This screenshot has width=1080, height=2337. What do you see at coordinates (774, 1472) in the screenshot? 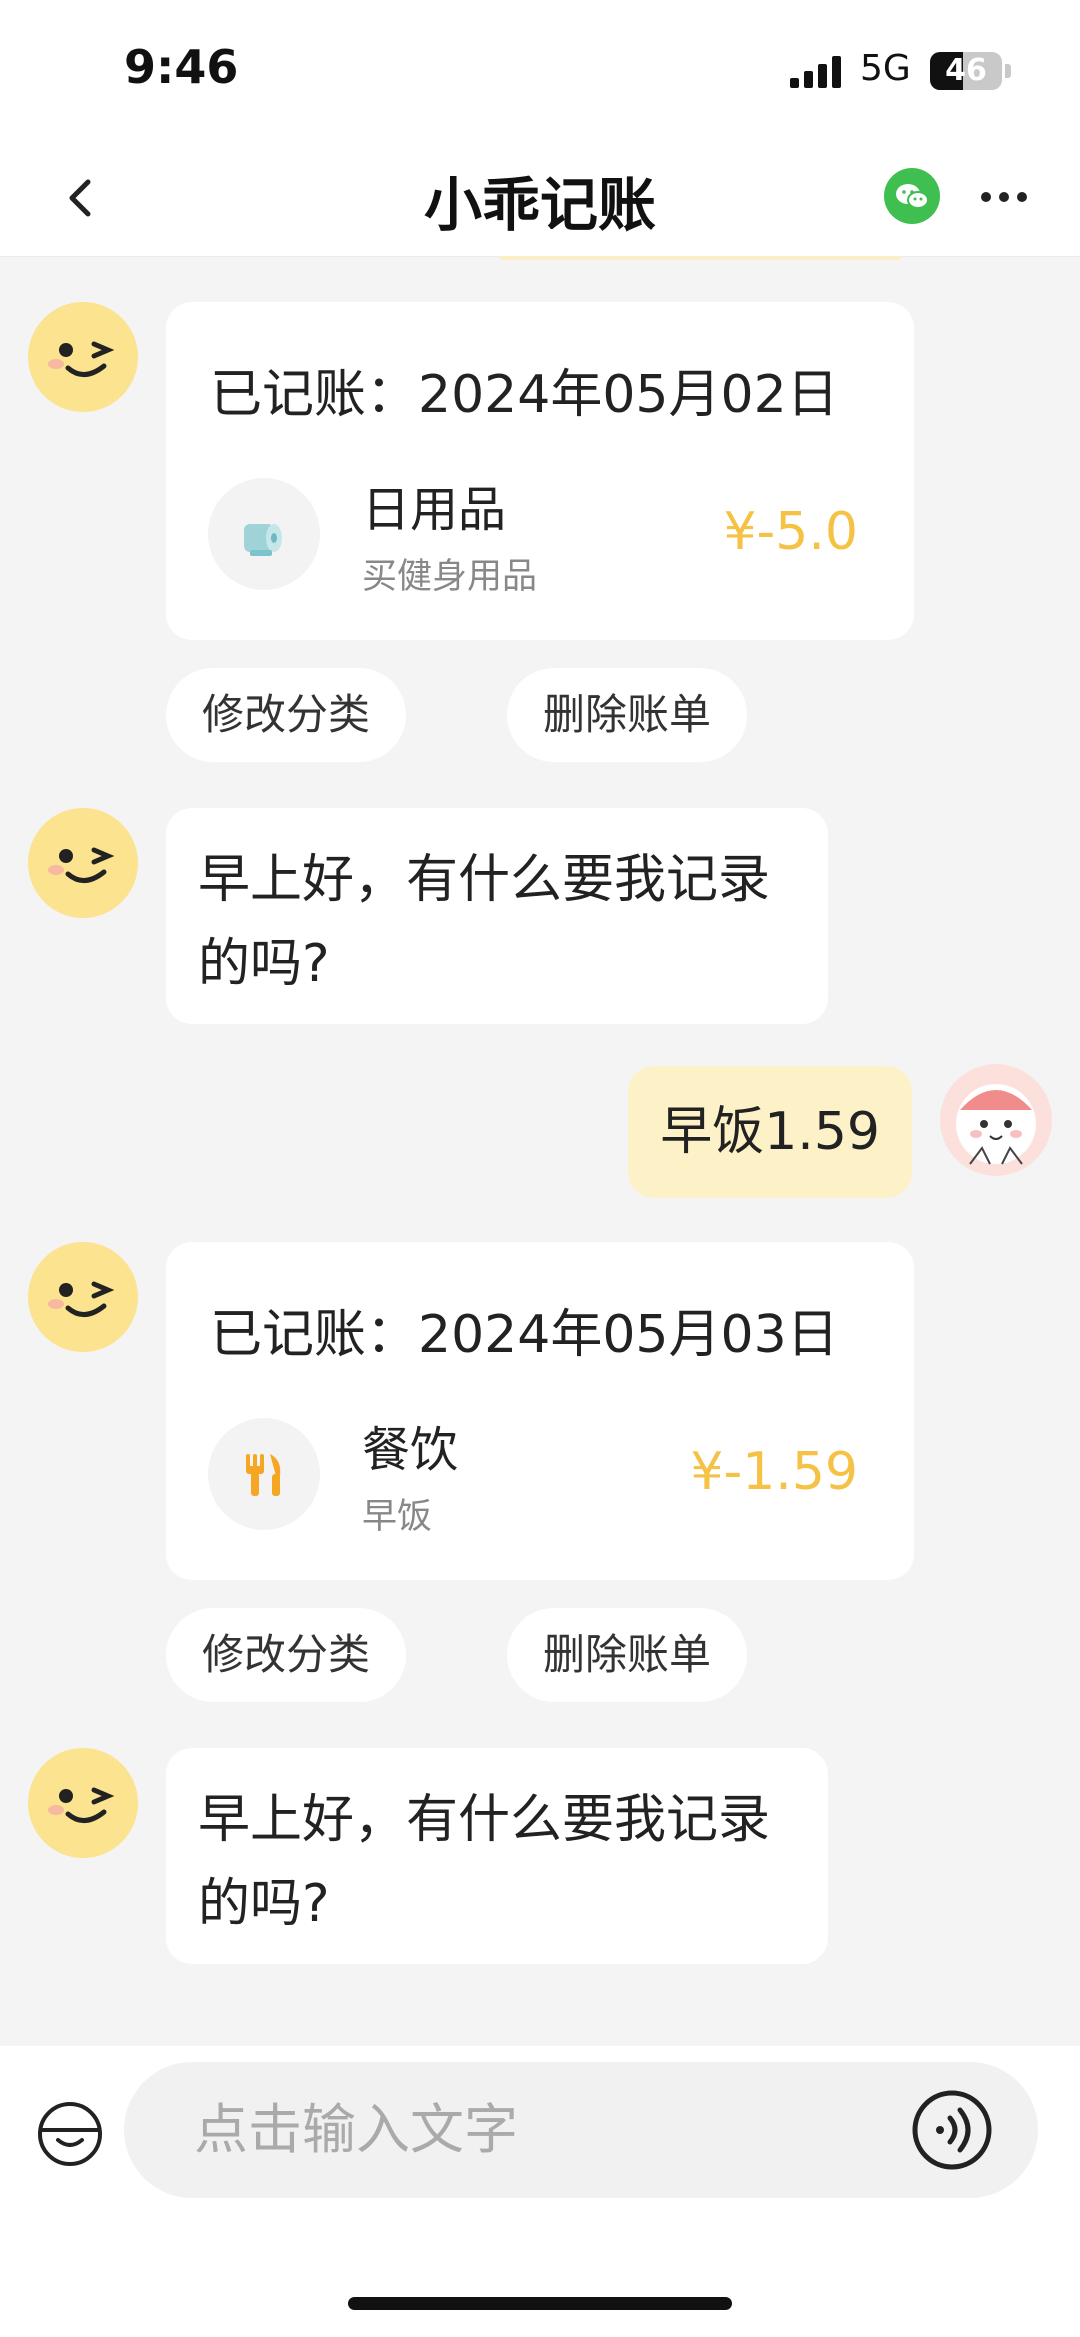
I see `record-amount: ¥-1.59` at bounding box center [774, 1472].